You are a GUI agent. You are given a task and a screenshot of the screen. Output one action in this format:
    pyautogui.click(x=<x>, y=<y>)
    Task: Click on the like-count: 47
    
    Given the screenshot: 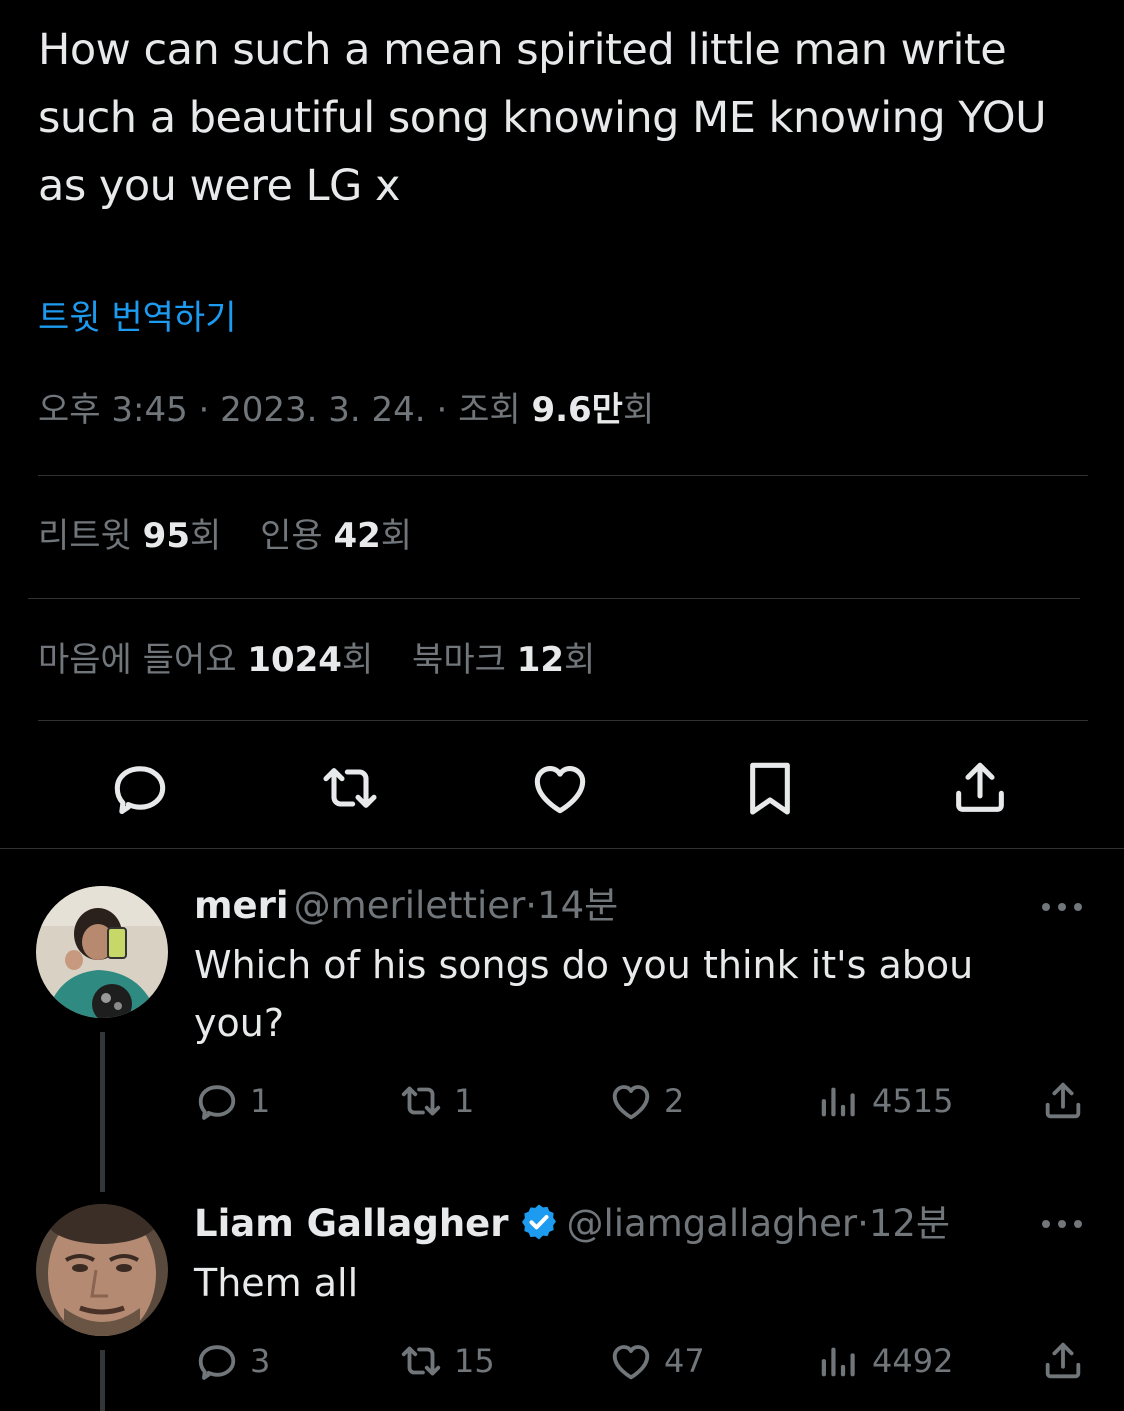 What is the action you would take?
    pyautogui.click(x=684, y=1361)
    